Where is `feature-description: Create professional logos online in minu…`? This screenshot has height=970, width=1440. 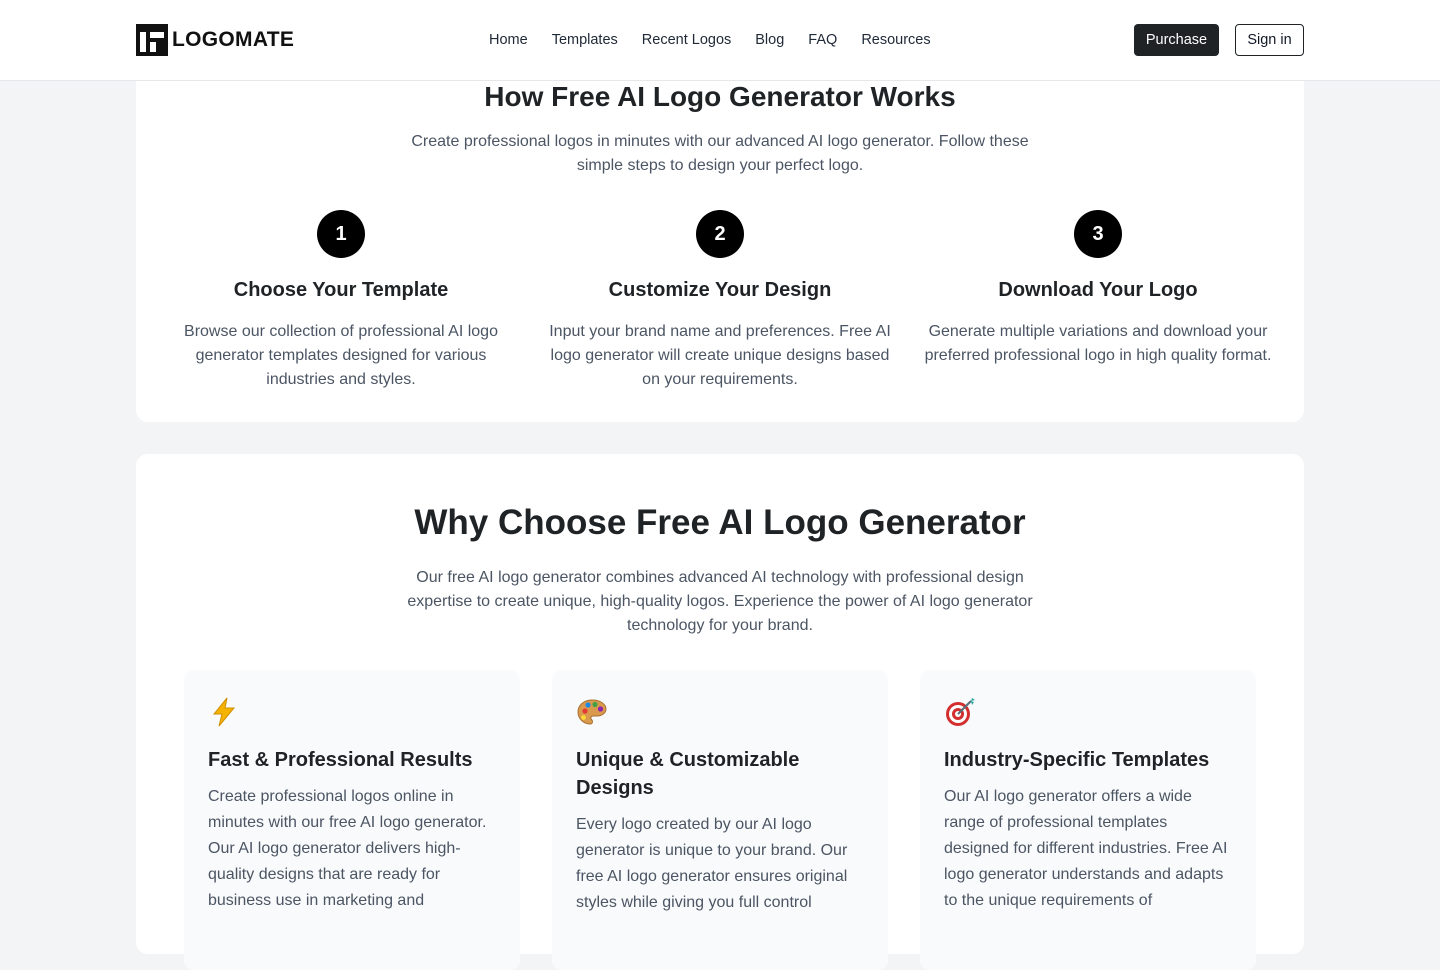 feature-description: Create professional logos online in minu… is located at coordinates (347, 848).